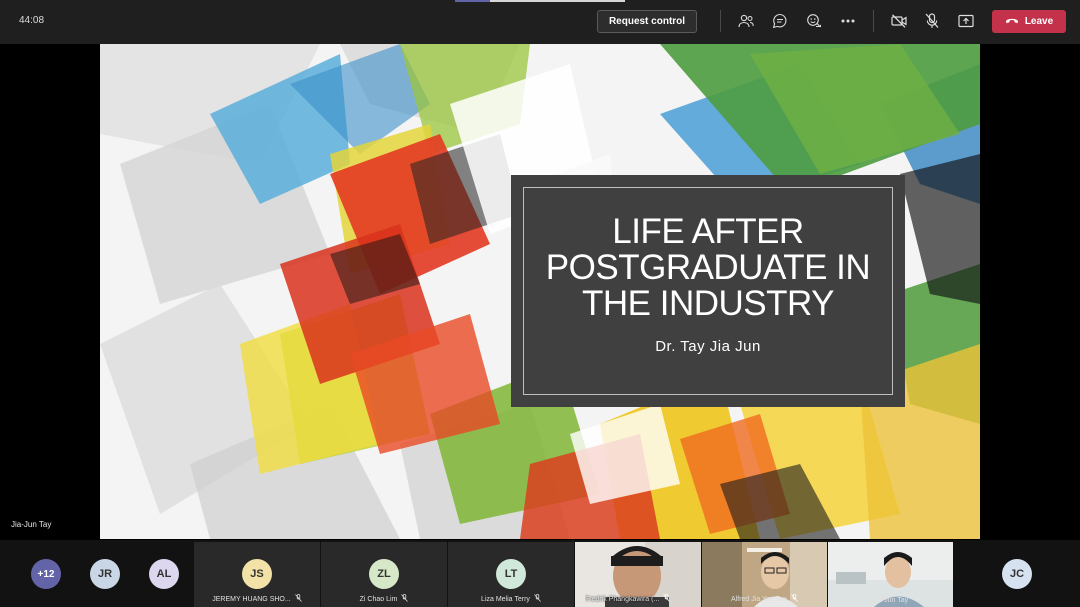 Image resolution: width=1080 pixels, height=607 pixels. Describe the element at coordinates (708, 231) in the screenshot. I see `title-line-1: LIFE AFTER` at that location.